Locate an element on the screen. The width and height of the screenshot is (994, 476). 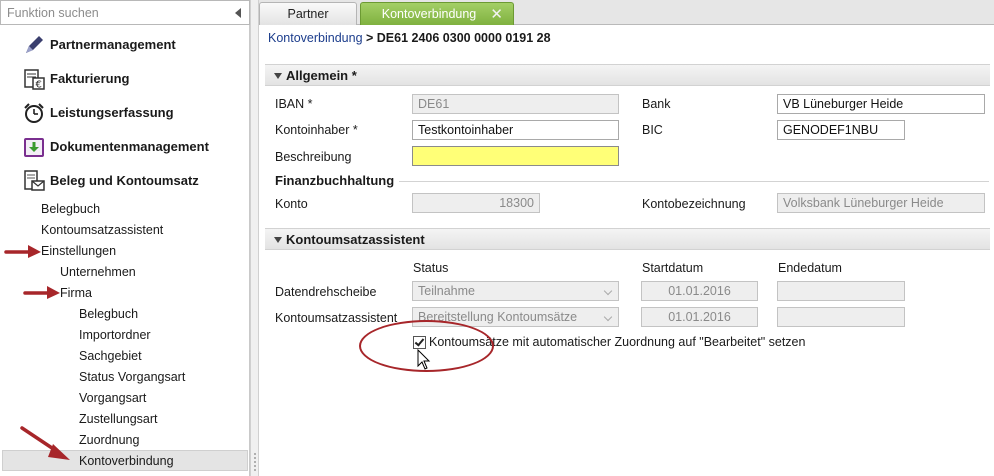
tab-partner: Partner is located at coordinates (308, 13).